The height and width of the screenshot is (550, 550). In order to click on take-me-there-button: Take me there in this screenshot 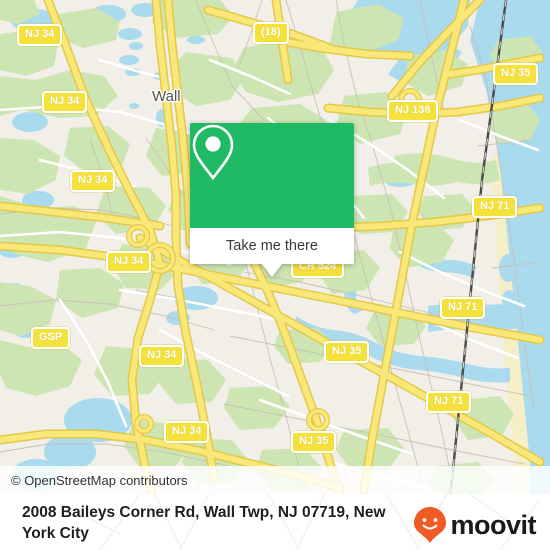, I will do `click(272, 246)`.